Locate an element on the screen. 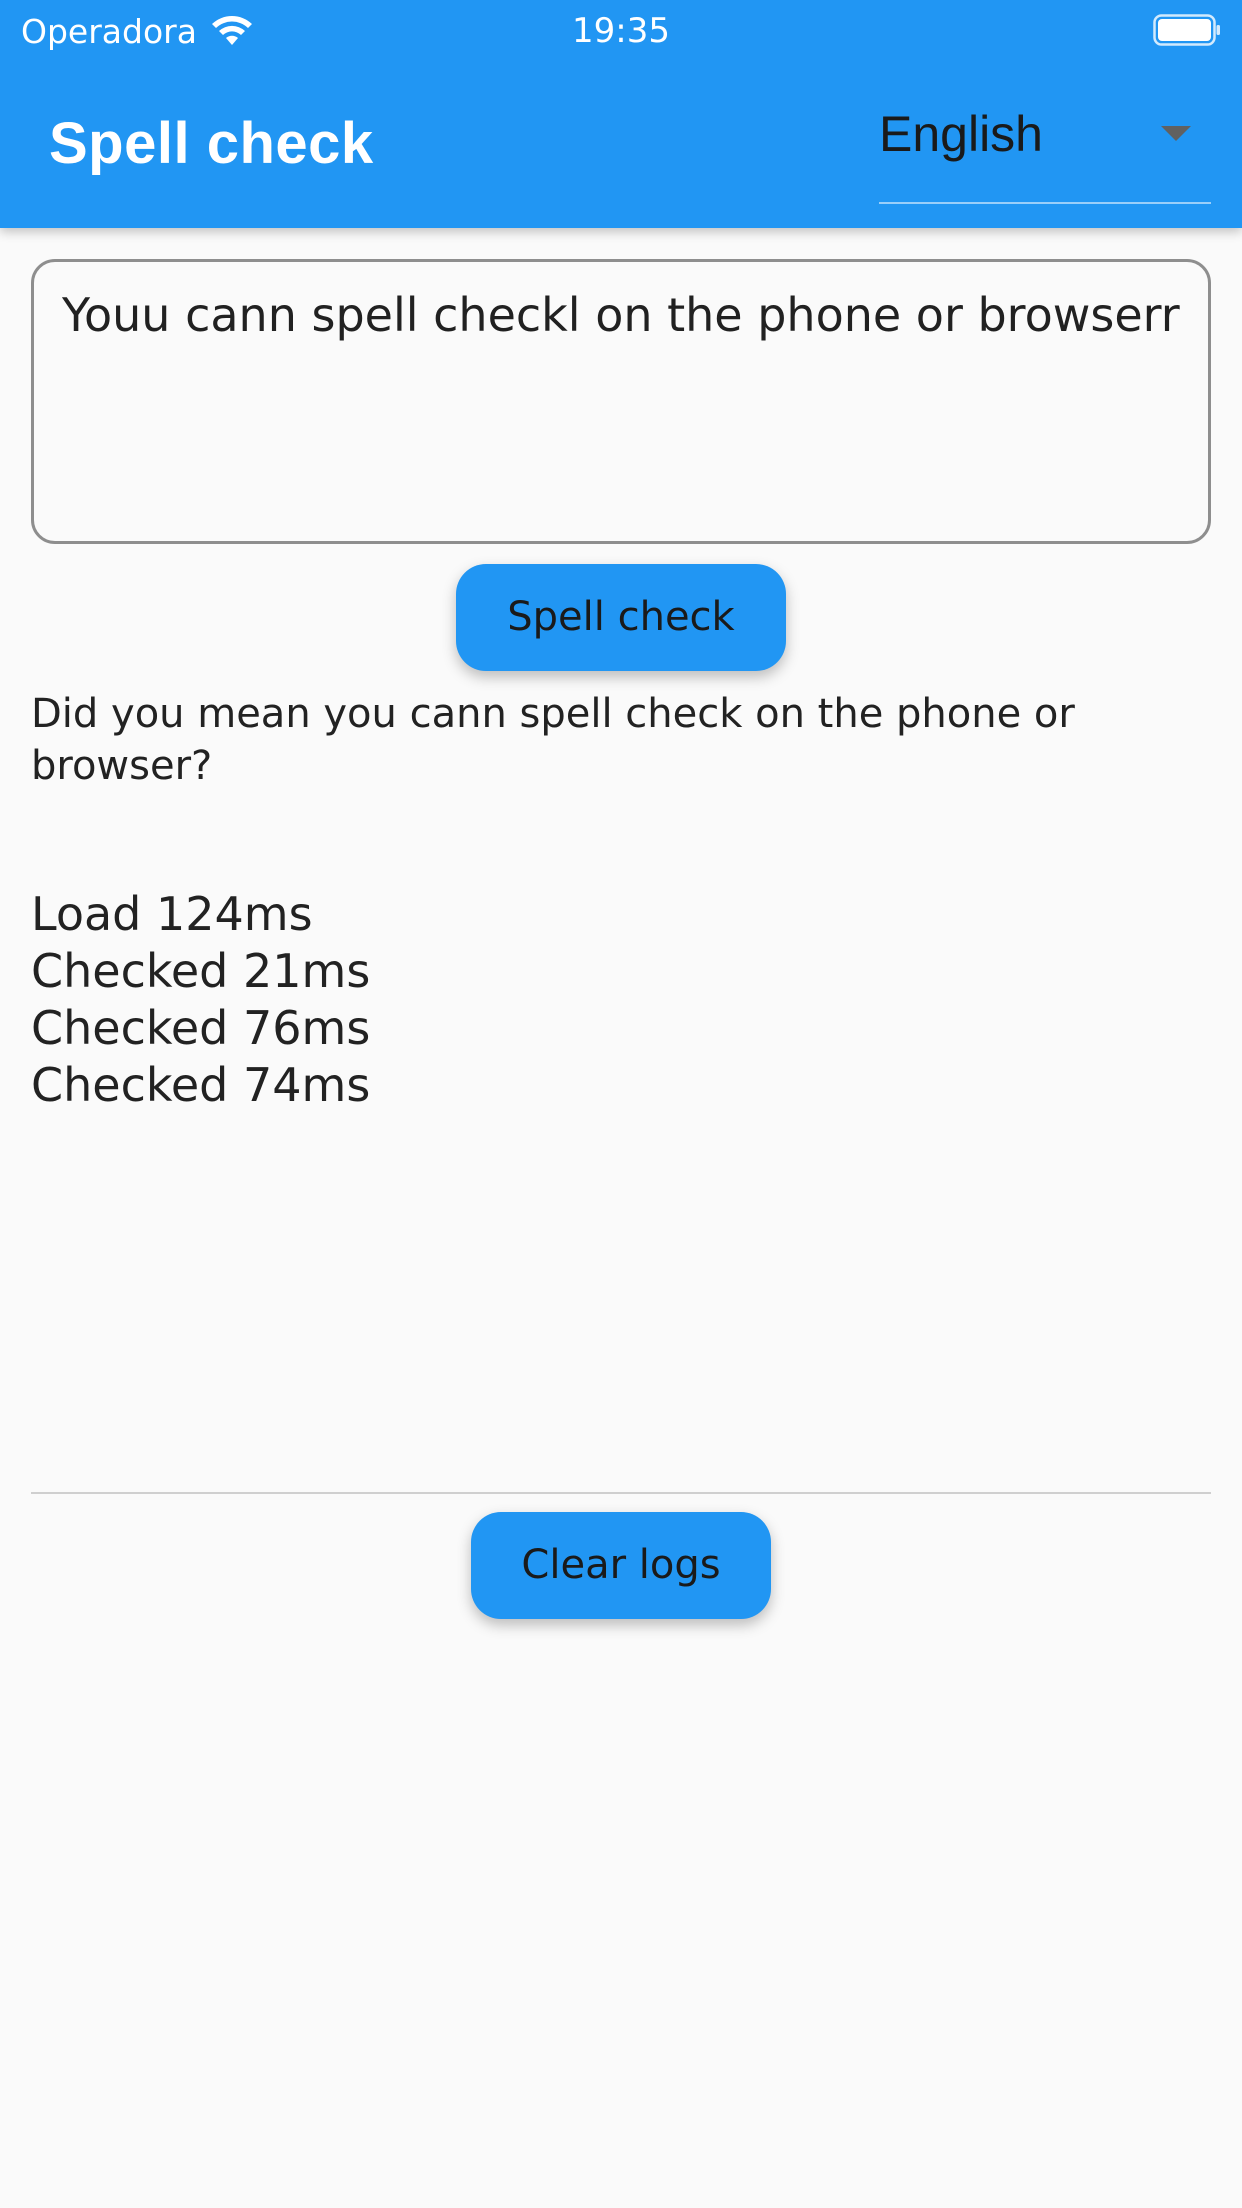 Image resolution: width=1242 pixels, height=2208 pixels. log-entry: Checked 76ms is located at coordinates (201, 1028).